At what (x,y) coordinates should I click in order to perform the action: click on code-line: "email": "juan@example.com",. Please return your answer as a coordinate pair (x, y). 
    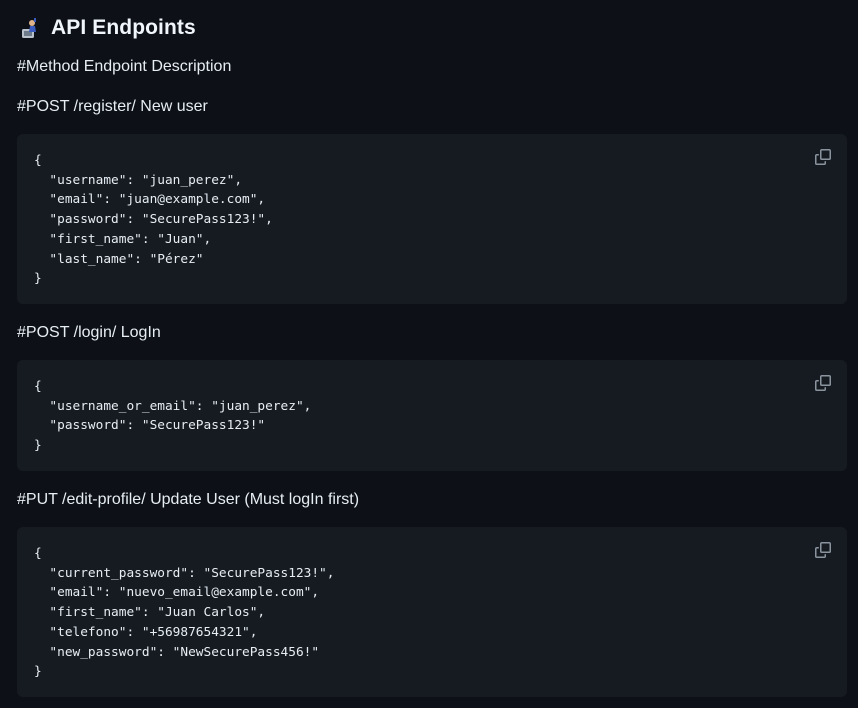
    Looking at the image, I should click on (150, 200).